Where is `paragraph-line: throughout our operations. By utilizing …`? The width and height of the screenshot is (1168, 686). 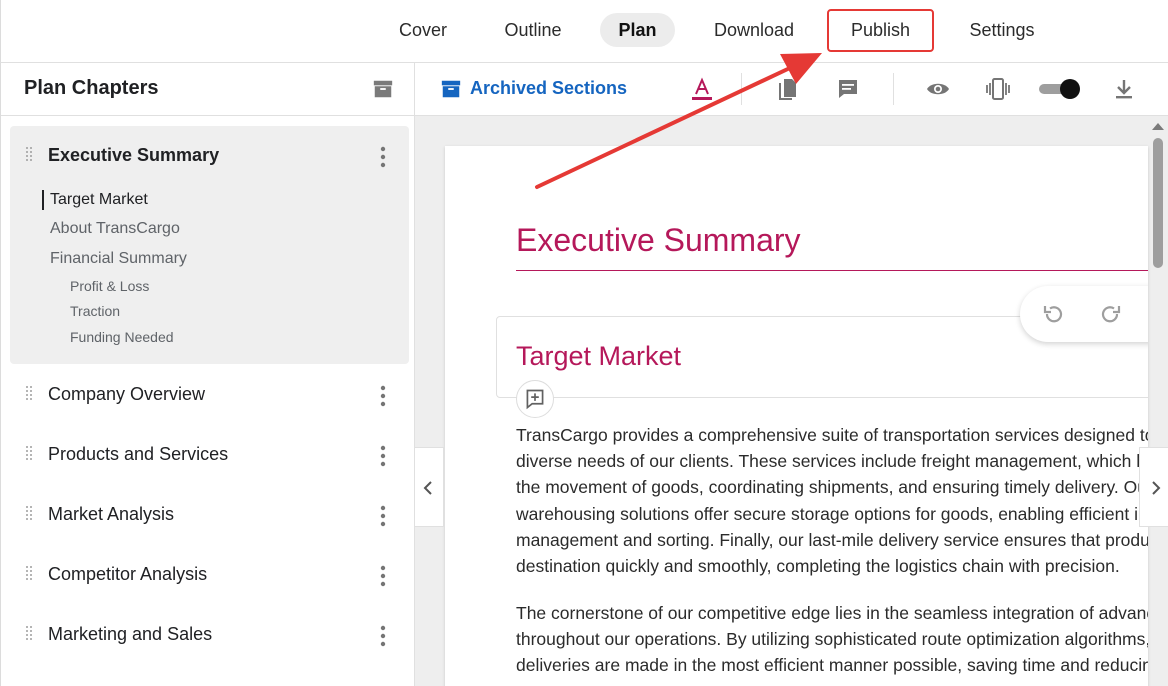 paragraph-line: throughout our operations. By utilizing … is located at coordinates (832, 639).